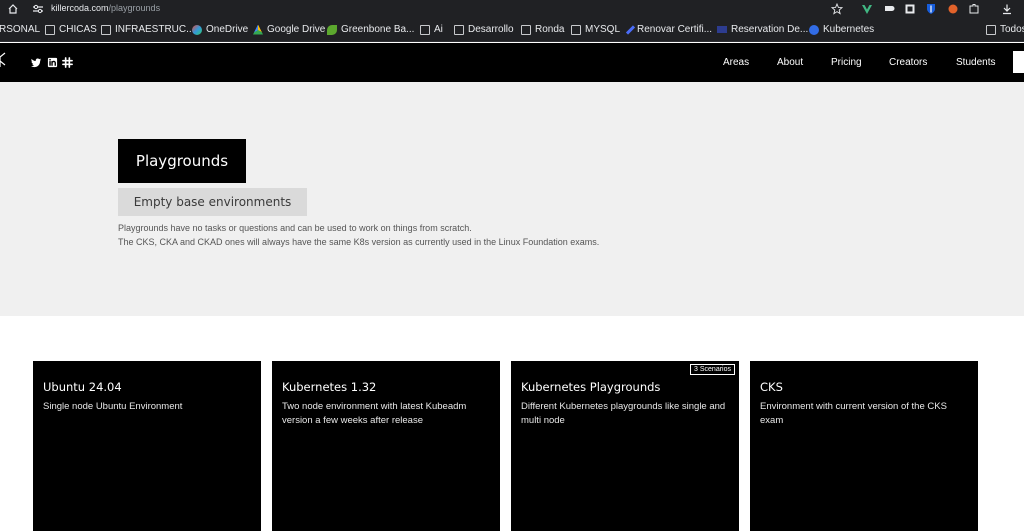  I want to click on bookmark-label: OneDrive, so click(227, 29).